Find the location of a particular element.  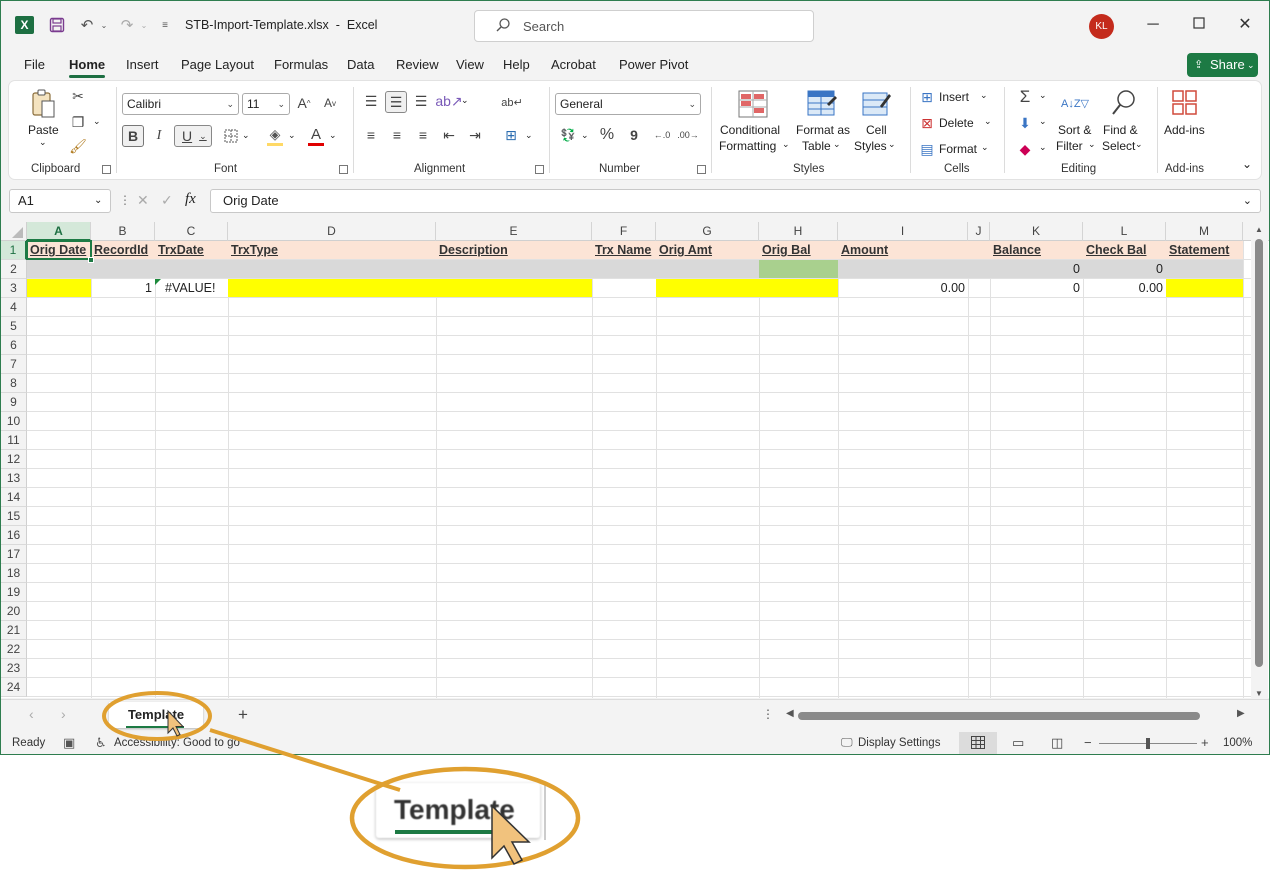

format-cells-label: Format is located at coordinates (958, 149).